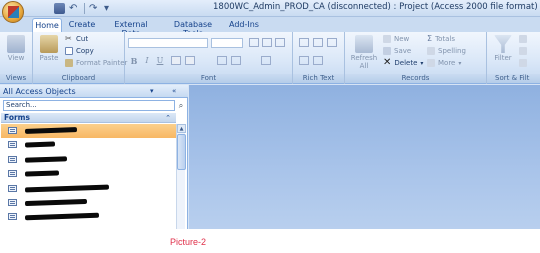 The height and width of the screenshot is (253, 540). I want to click on rich-text-group-label: Rich Text, so click(318, 78).